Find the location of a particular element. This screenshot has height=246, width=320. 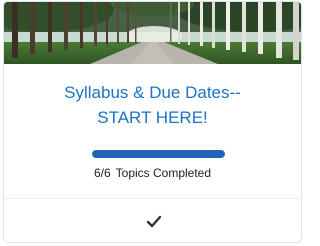

progress-summary: 6/6 Topics Completed is located at coordinates (152, 173).